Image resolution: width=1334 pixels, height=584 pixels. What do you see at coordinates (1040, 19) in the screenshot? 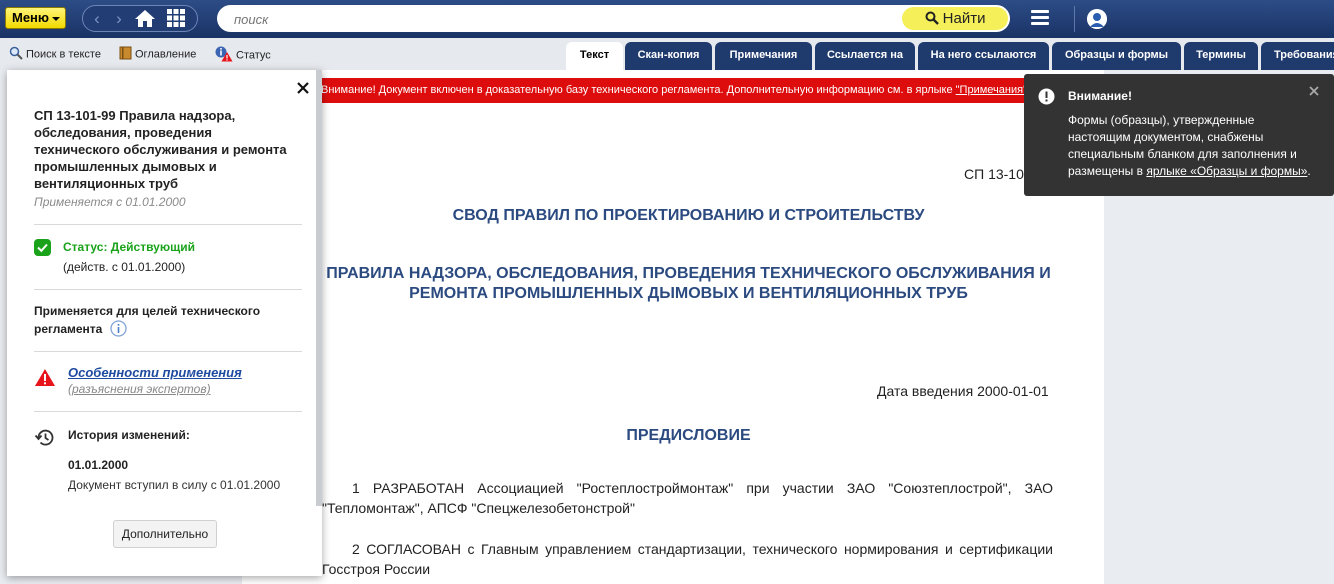
I see `hamburger-menu-icon` at bounding box center [1040, 19].